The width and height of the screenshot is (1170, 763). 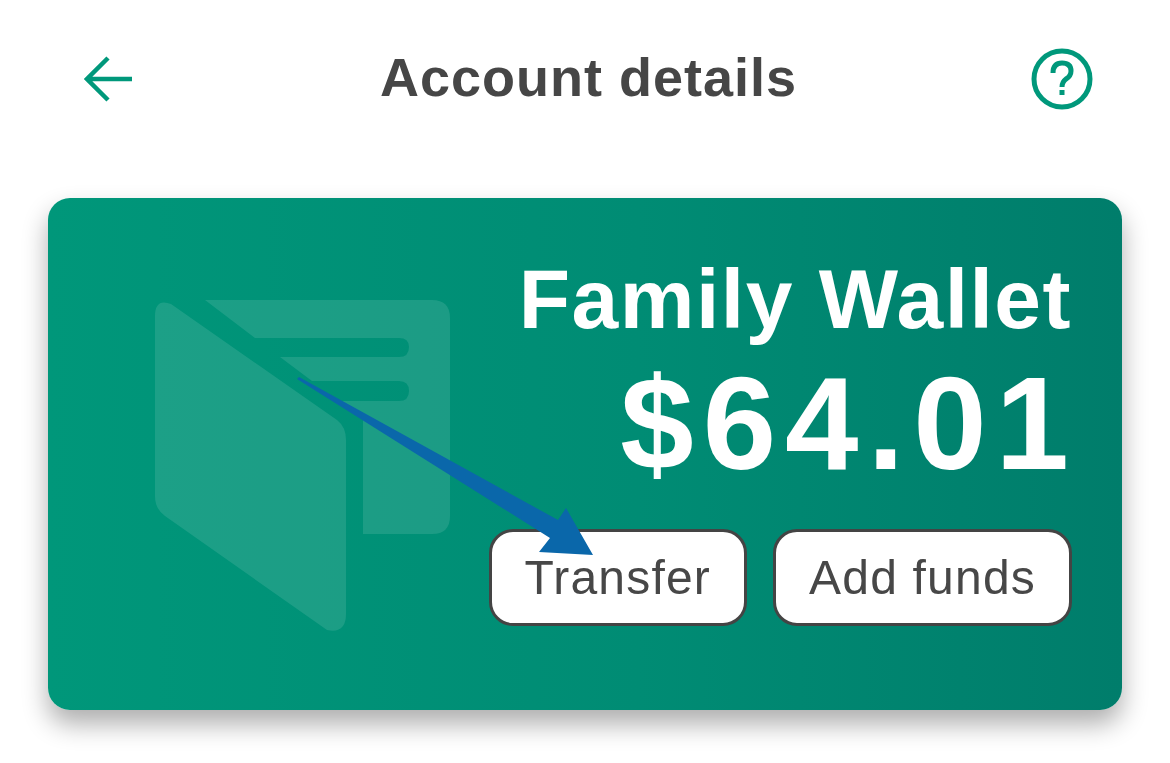 What do you see at coordinates (922, 577) in the screenshot?
I see `action-button: Add funds` at bounding box center [922, 577].